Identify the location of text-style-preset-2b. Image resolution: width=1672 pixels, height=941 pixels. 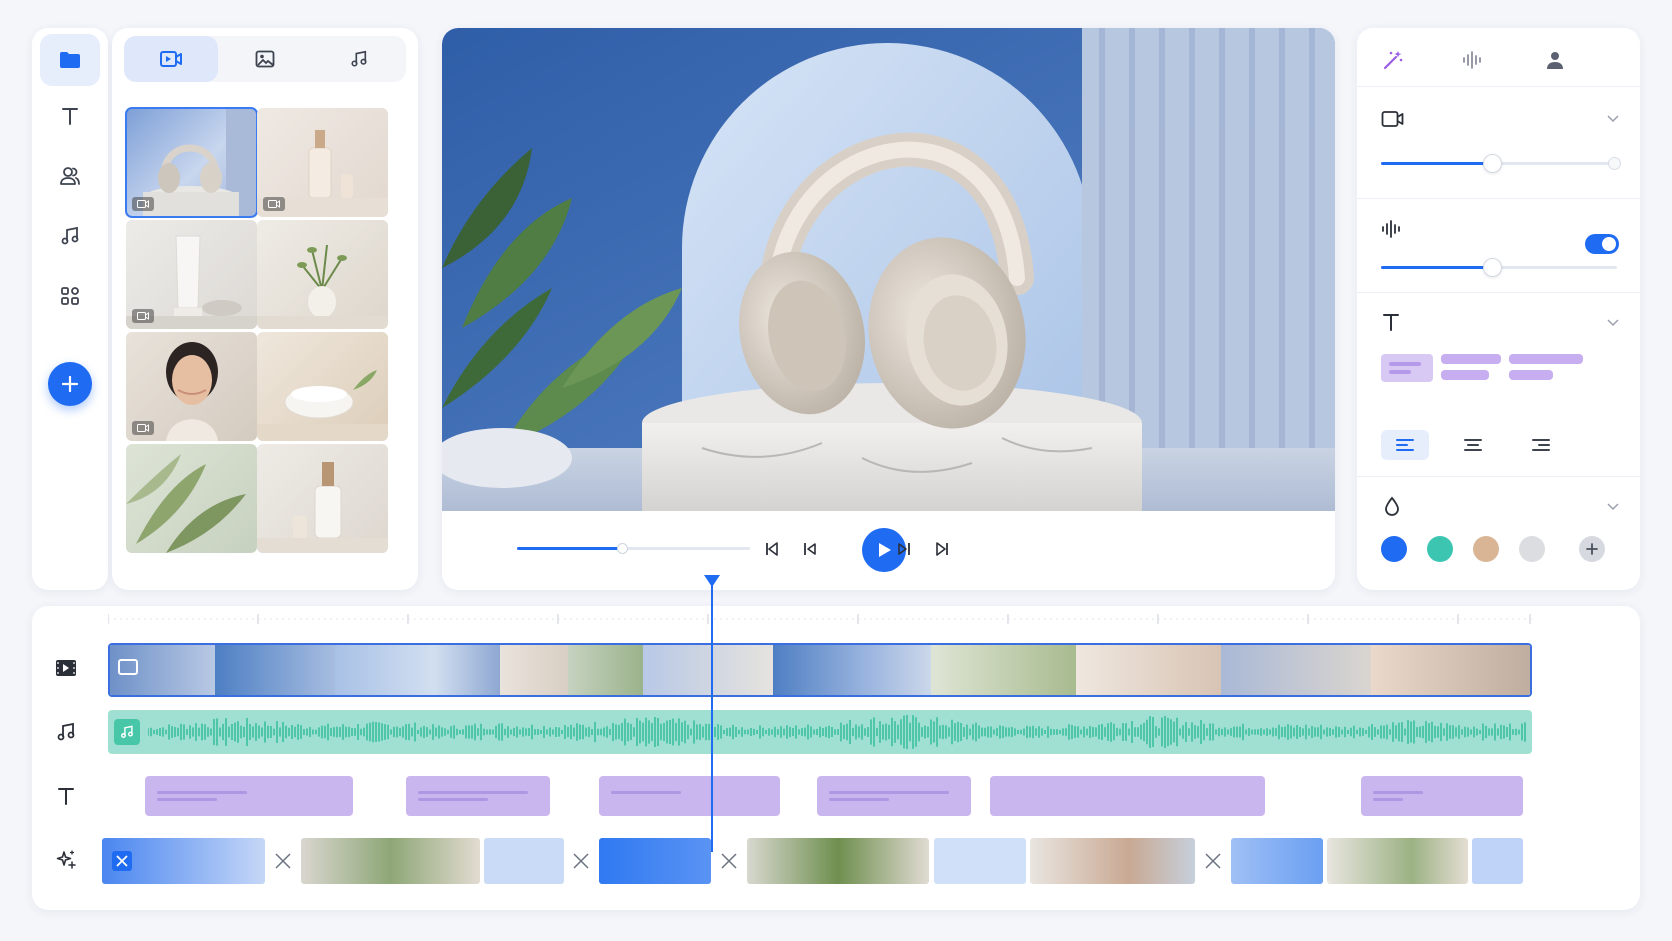
(1465, 375).